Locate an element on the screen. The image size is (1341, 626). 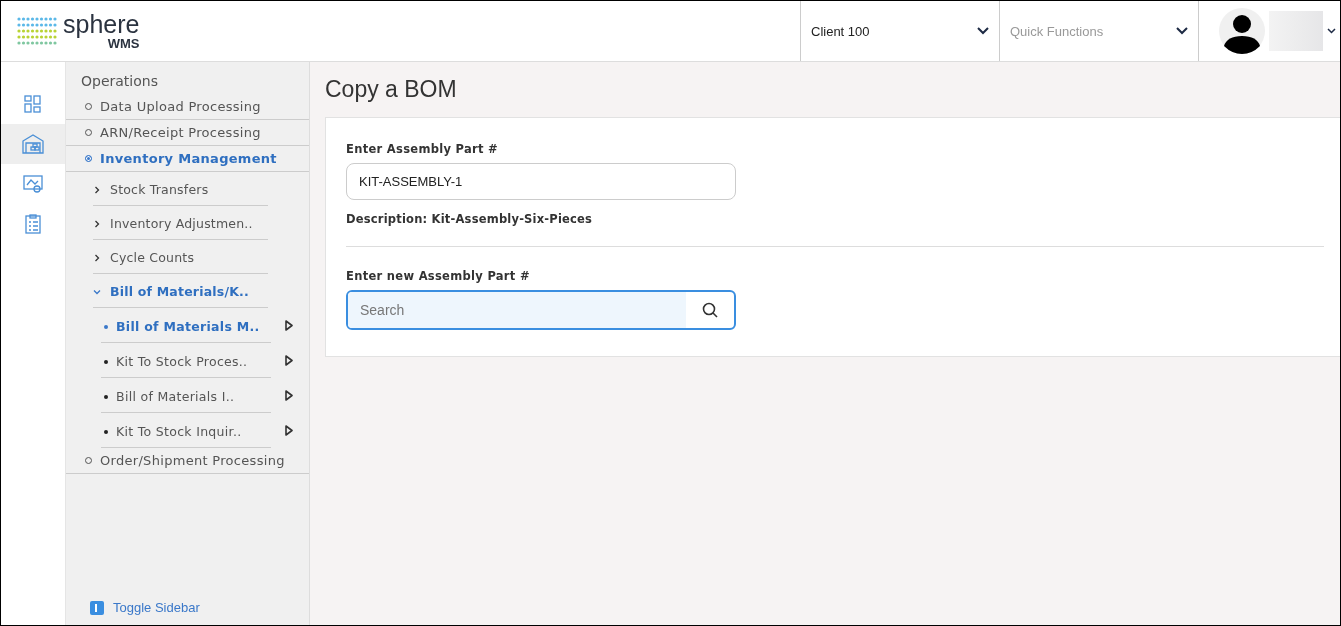
assembly-part-field: KIT-ASSEMBLY-1 is located at coordinates (541, 181).